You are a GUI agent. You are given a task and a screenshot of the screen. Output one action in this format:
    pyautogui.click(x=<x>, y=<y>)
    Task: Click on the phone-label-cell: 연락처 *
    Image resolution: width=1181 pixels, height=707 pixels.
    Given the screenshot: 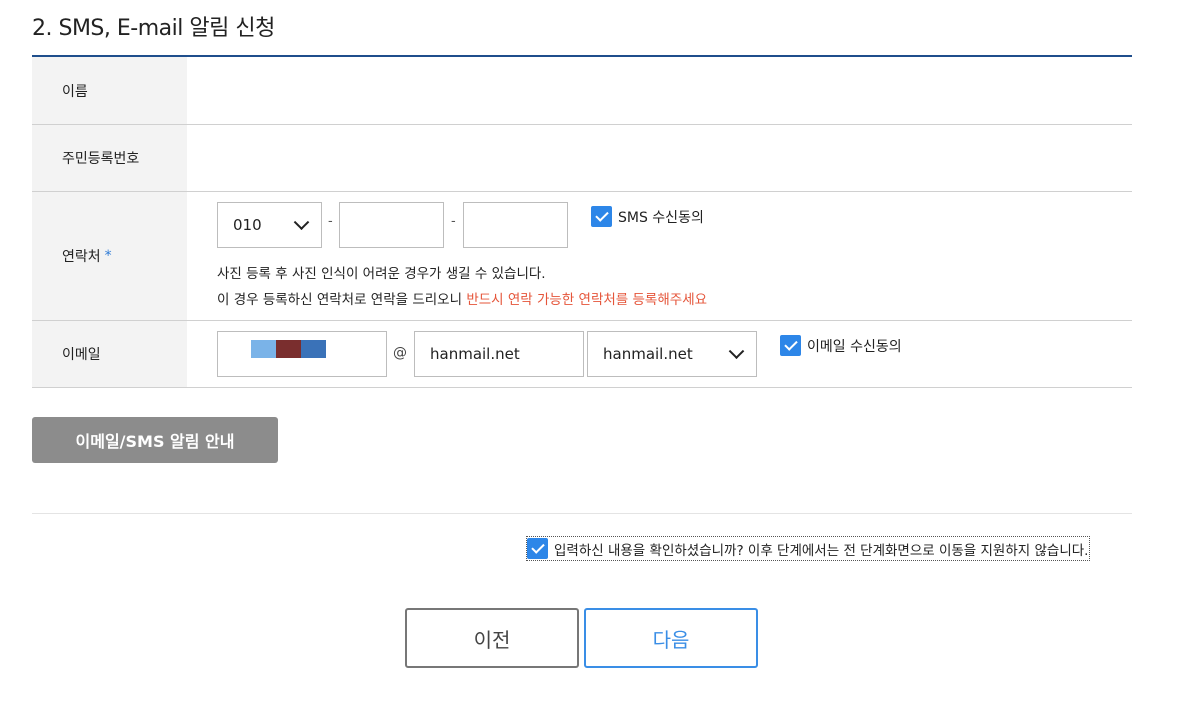 What is the action you would take?
    pyautogui.click(x=109, y=256)
    